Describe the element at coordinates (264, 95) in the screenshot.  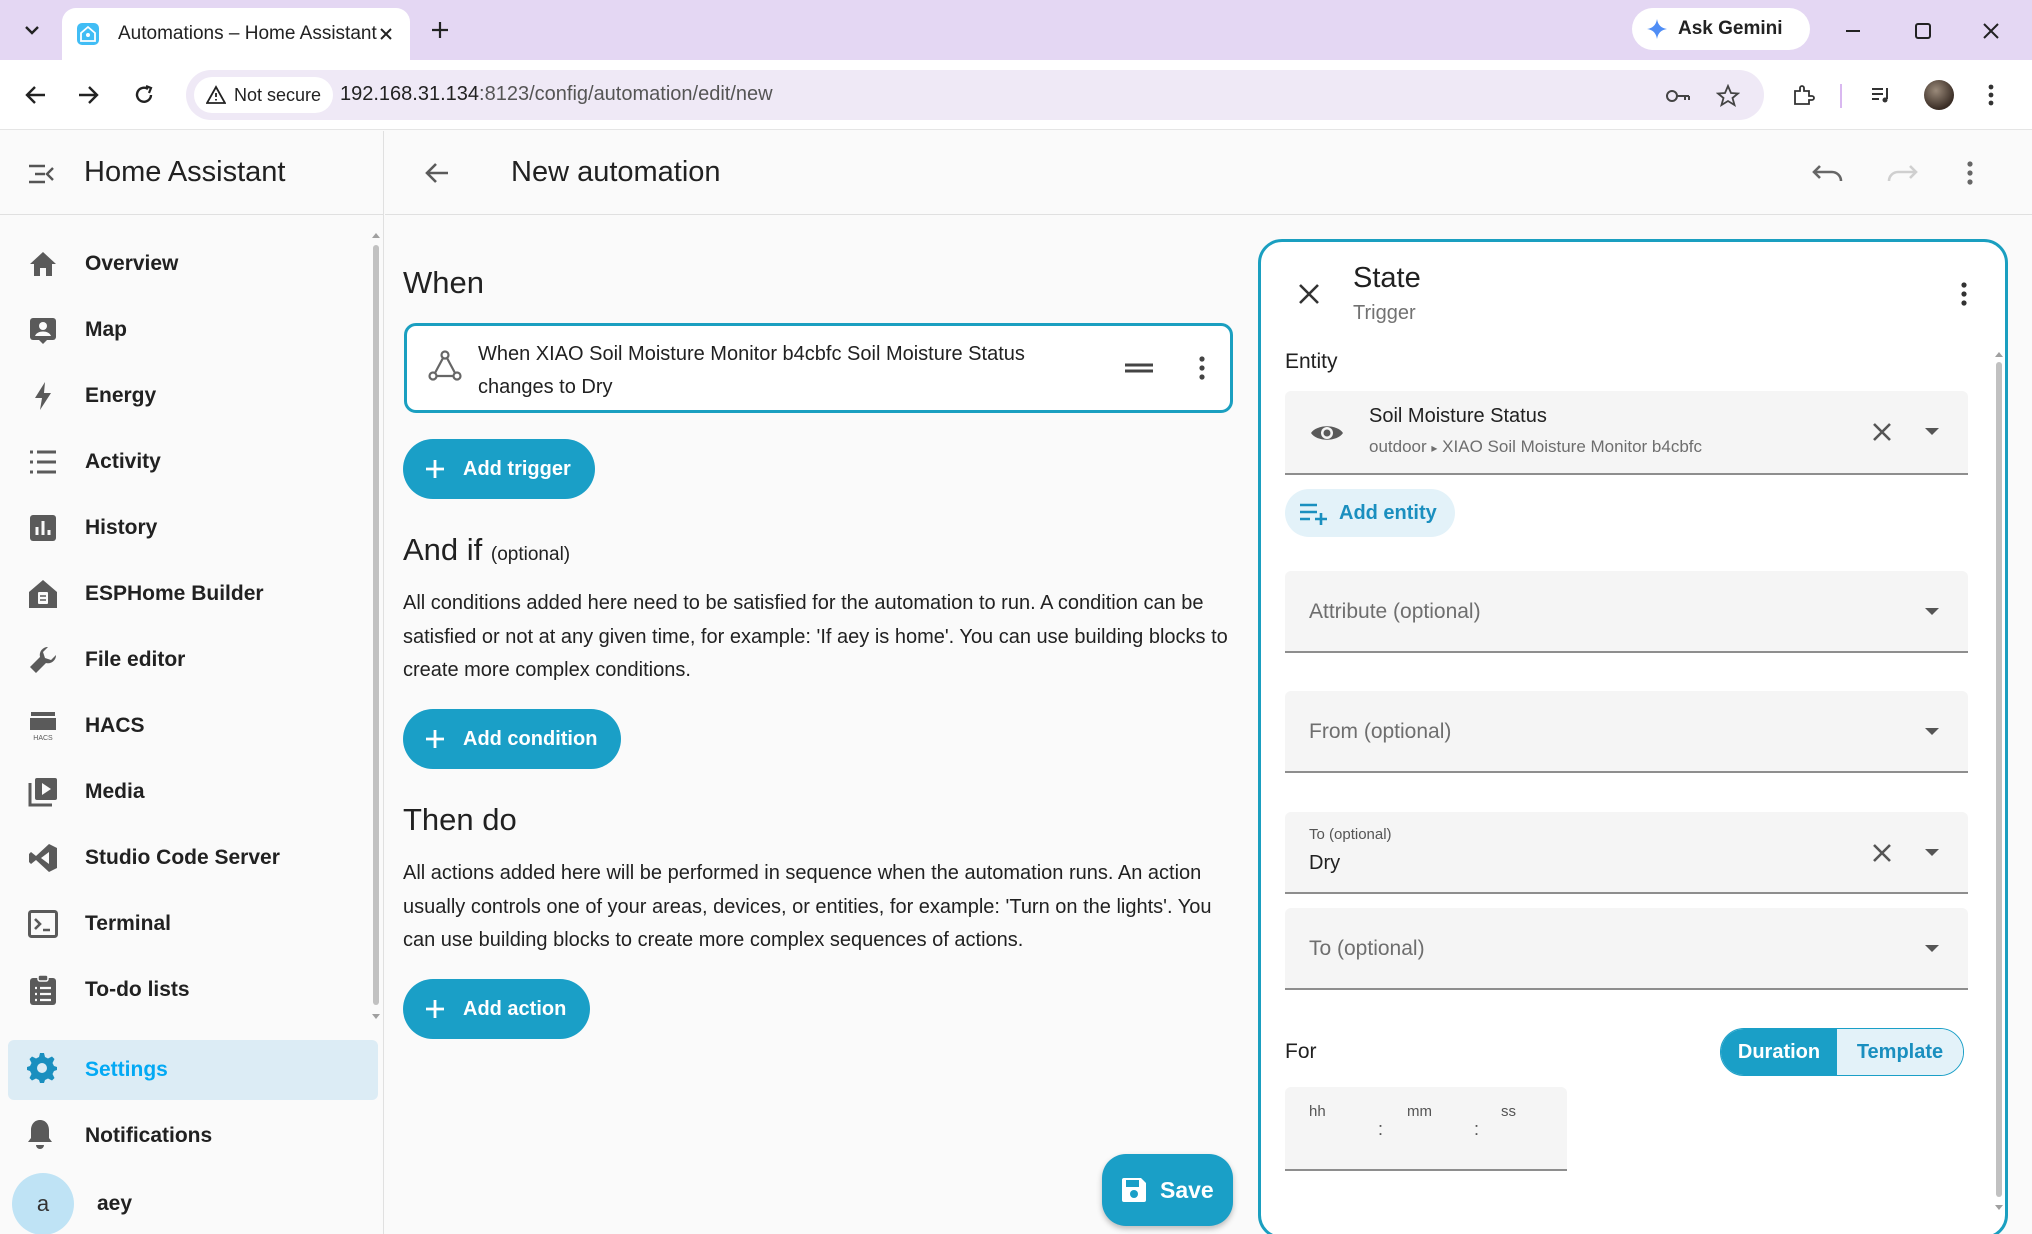
I see `security-chip: Not secure` at that location.